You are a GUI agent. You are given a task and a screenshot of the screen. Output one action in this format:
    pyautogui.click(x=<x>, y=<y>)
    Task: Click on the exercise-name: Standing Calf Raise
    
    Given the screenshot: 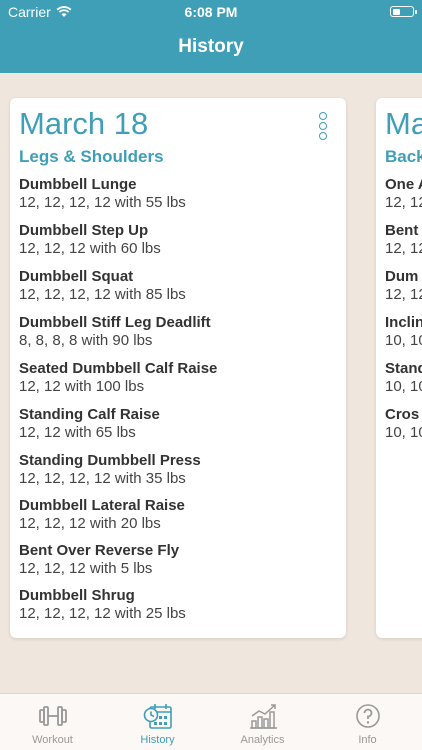 What is the action you would take?
    pyautogui.click(x=89, y=414)
    